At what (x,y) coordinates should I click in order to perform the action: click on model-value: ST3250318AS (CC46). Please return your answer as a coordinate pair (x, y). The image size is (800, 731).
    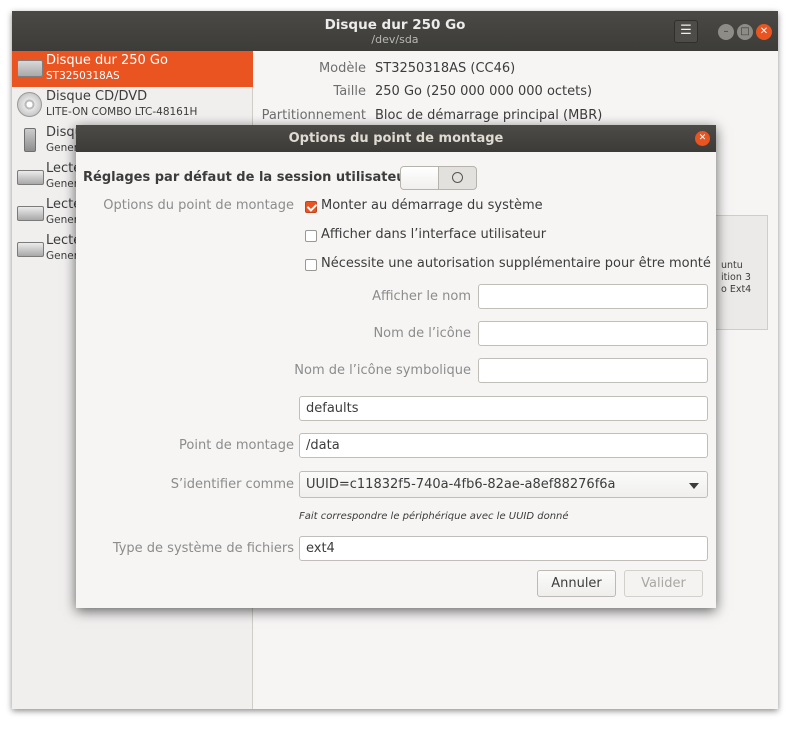
    Looking at the image, I should click on (445, 68).